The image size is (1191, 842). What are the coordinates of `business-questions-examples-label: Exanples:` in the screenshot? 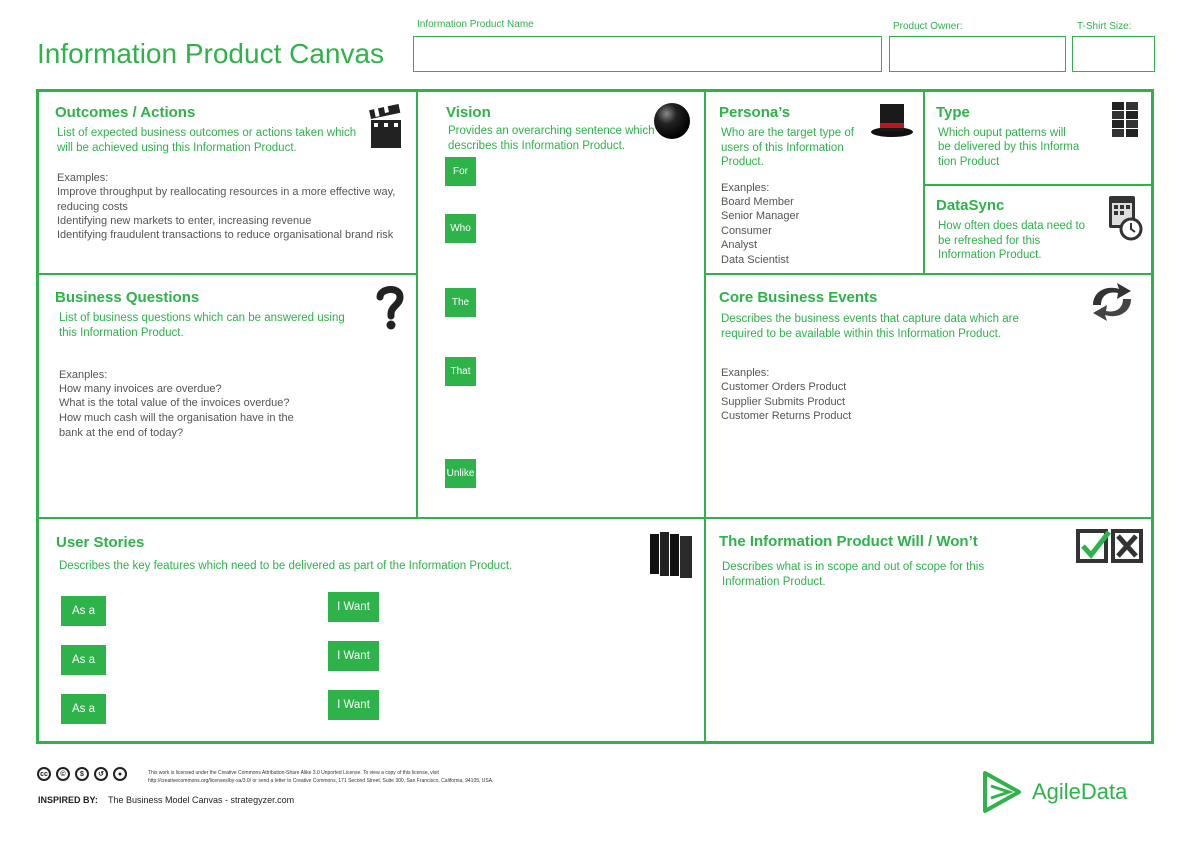 It's located at (83, 375).